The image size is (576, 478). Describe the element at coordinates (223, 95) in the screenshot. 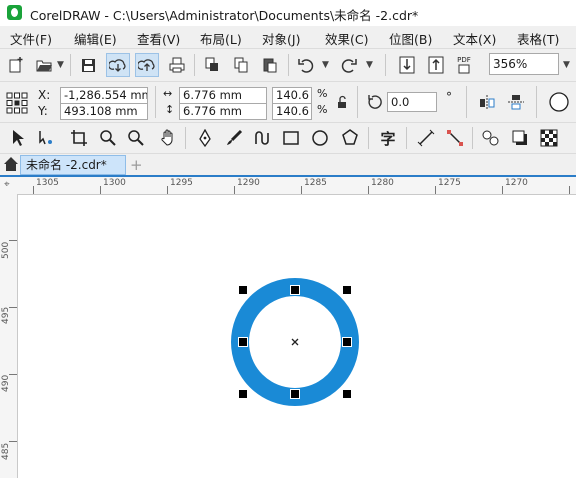

I see `width-field: 6.776 mm` at that location.